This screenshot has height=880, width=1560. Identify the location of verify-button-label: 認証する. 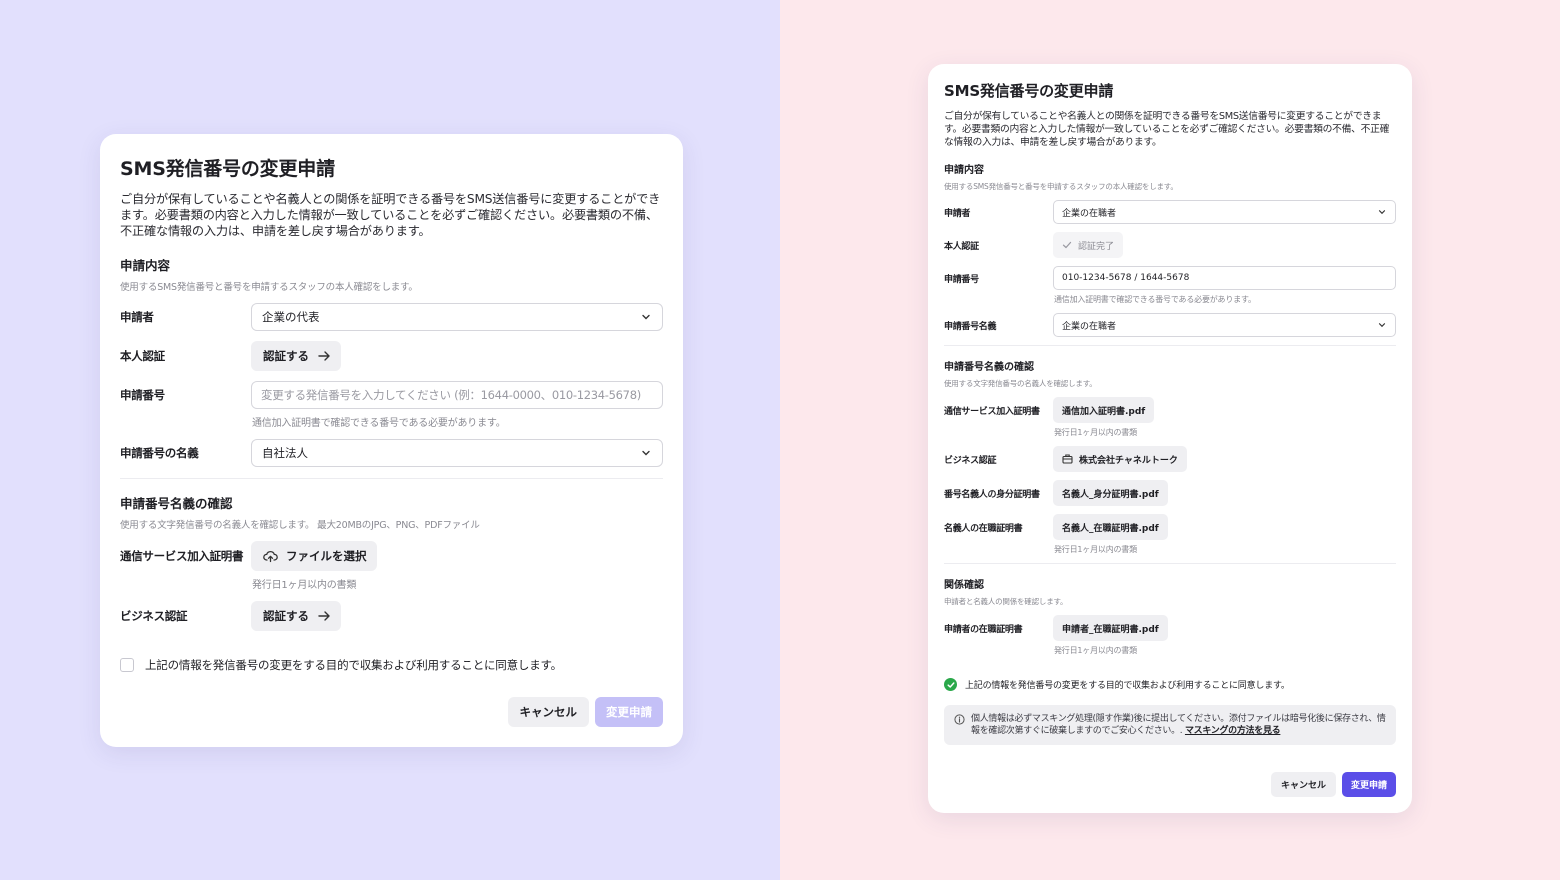
(286, 356).